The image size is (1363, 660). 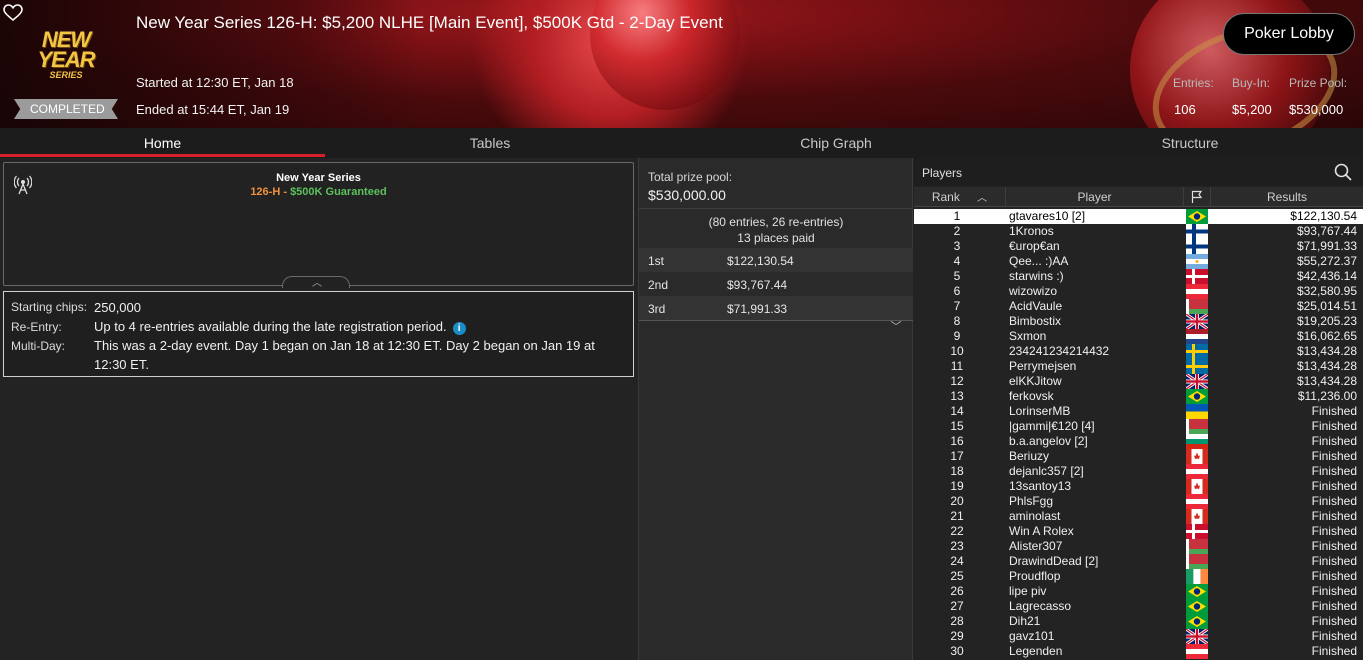 What do you see at coordinates (957, 306) in the screenshot?
I see `player-rank: 7` at bounding box center [957, 306].